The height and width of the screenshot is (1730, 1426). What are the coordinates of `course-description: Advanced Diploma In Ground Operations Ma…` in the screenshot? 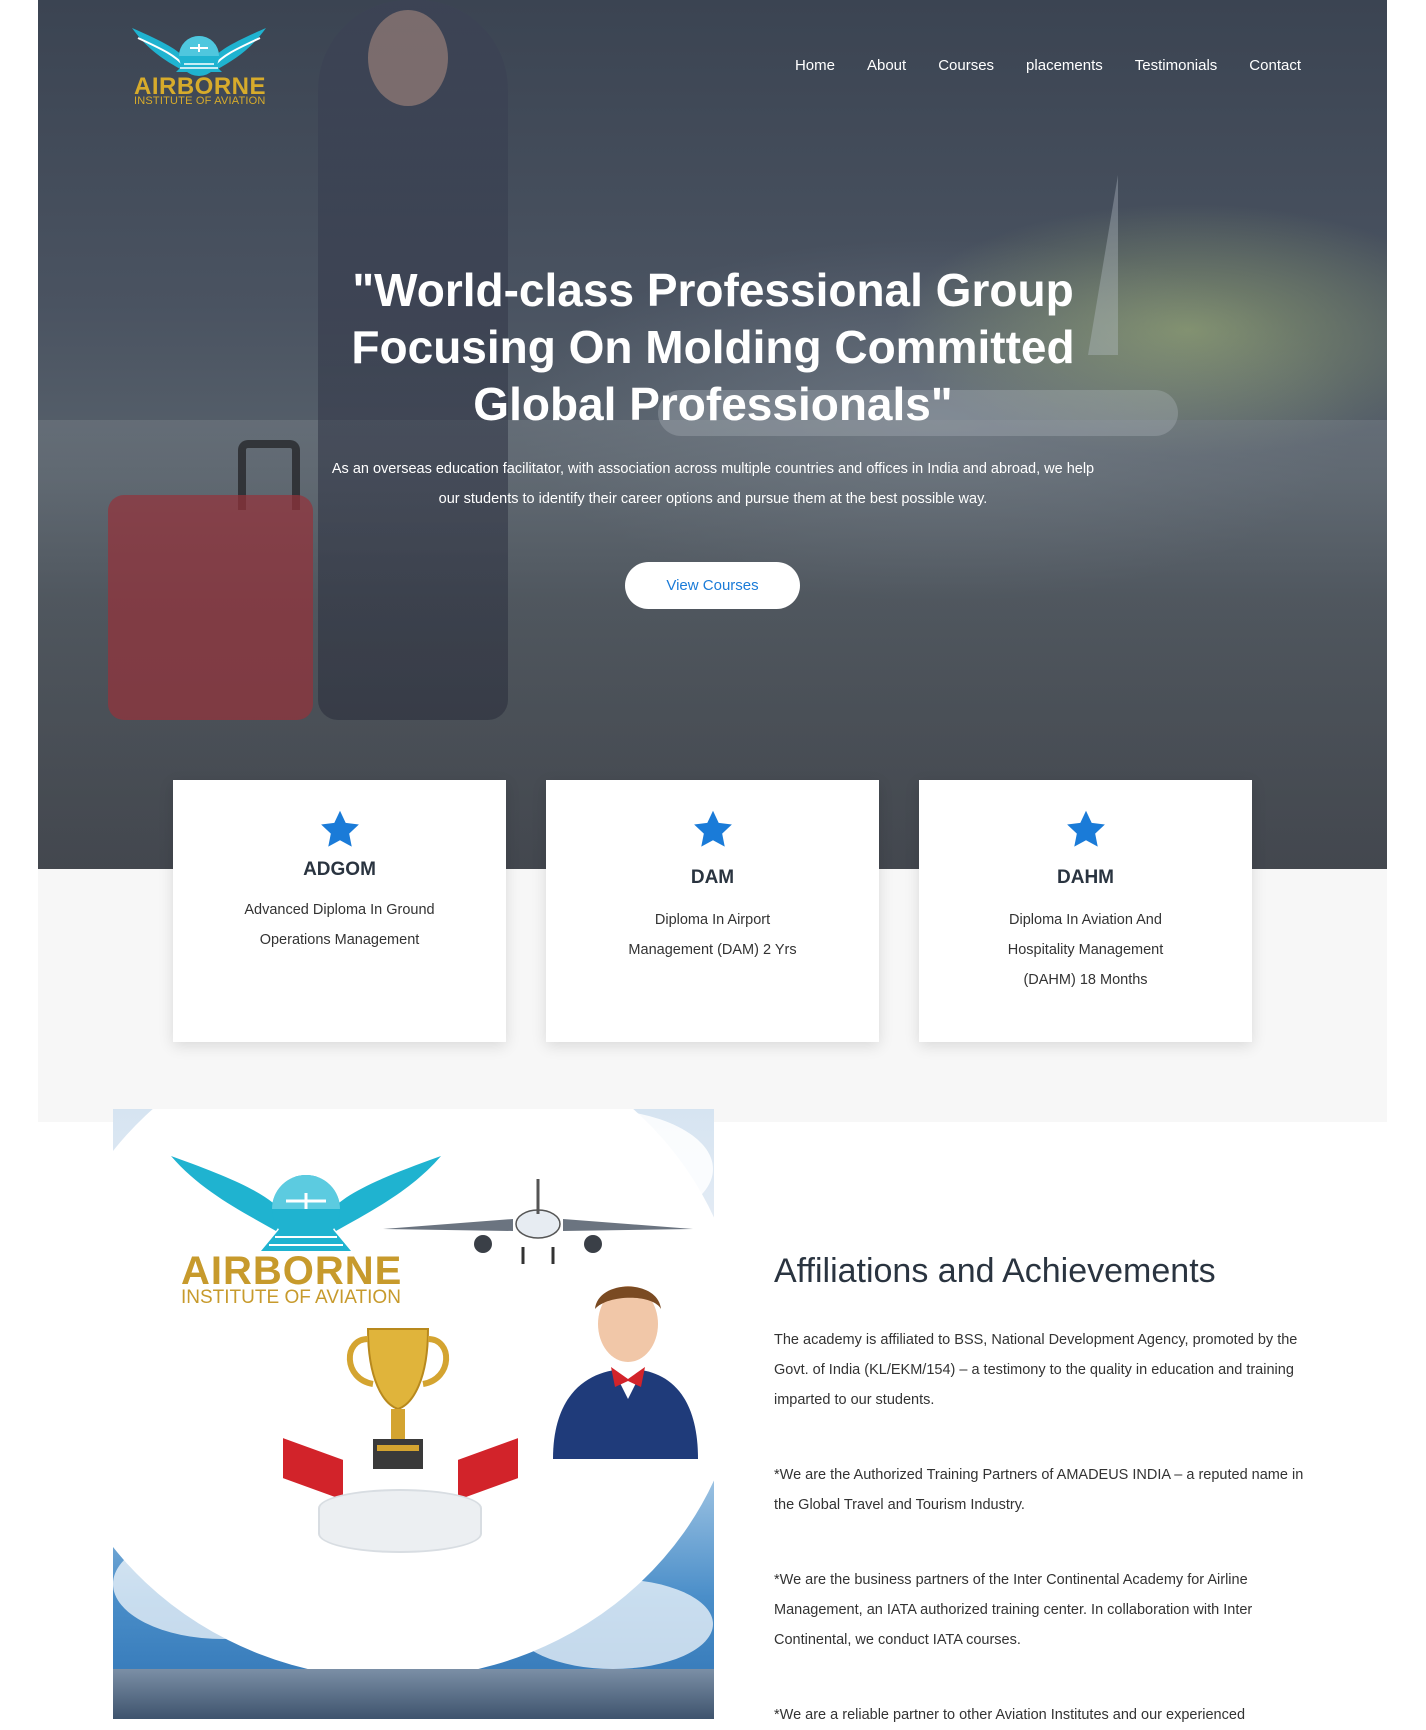 It's located at (339, 925).